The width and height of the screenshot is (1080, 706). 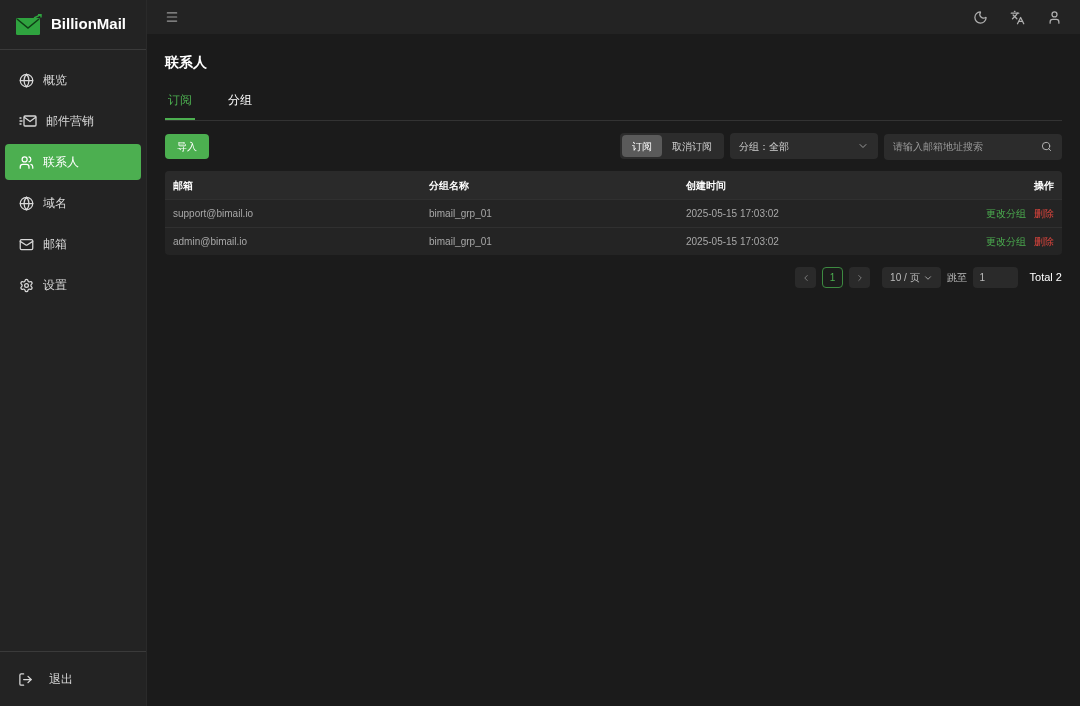 What do you see at coordinates (804, 146) in the screenshot?
I see `group-select: 分组：全部` at bounding box center [804, 146].